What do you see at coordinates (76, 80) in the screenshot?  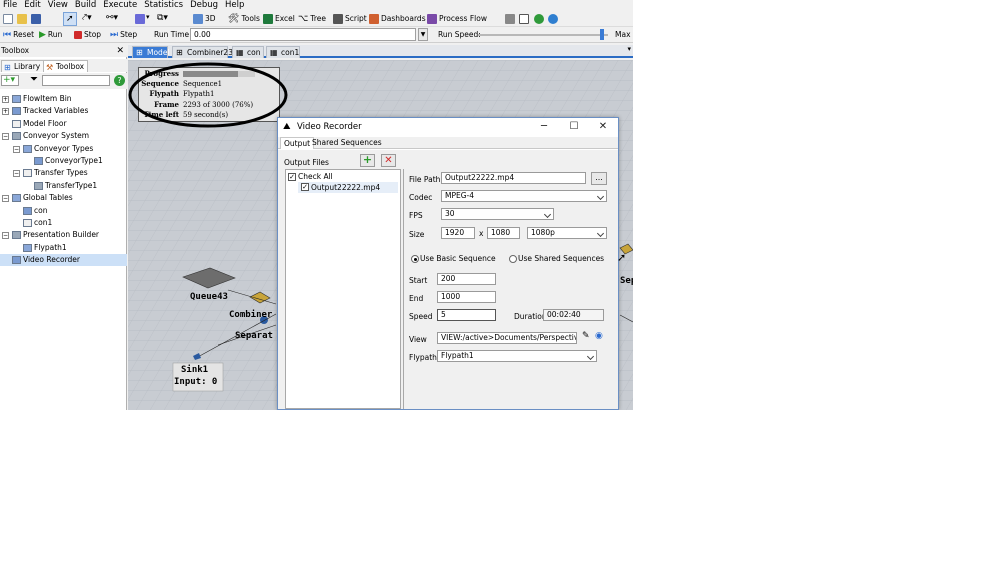 I see `toolbox-search-input` at bounding box center [76, 80].